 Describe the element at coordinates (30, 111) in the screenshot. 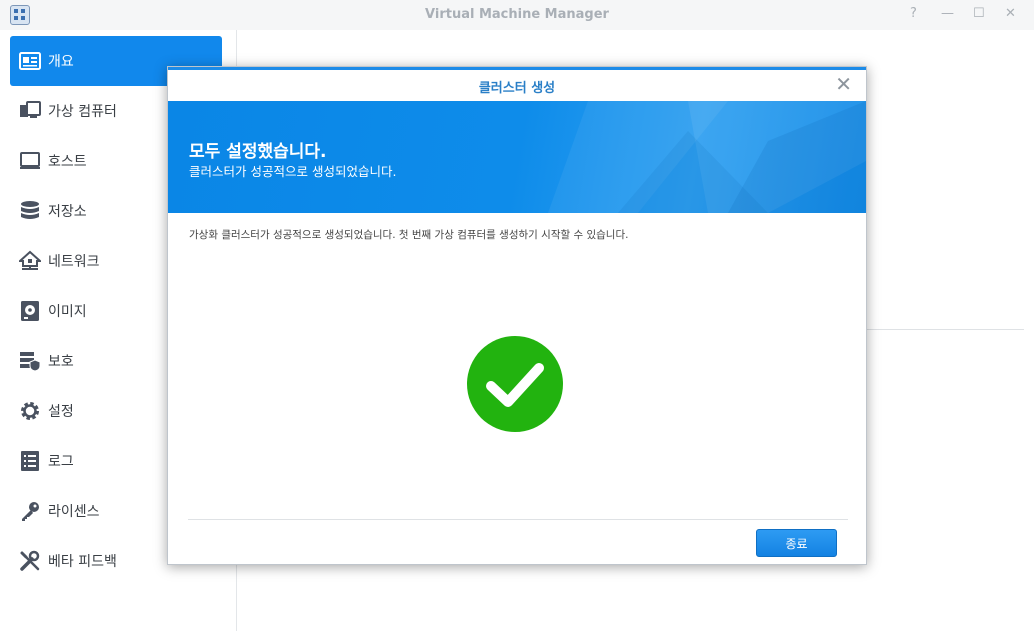

I see `virtual-machine-icon` at that location.